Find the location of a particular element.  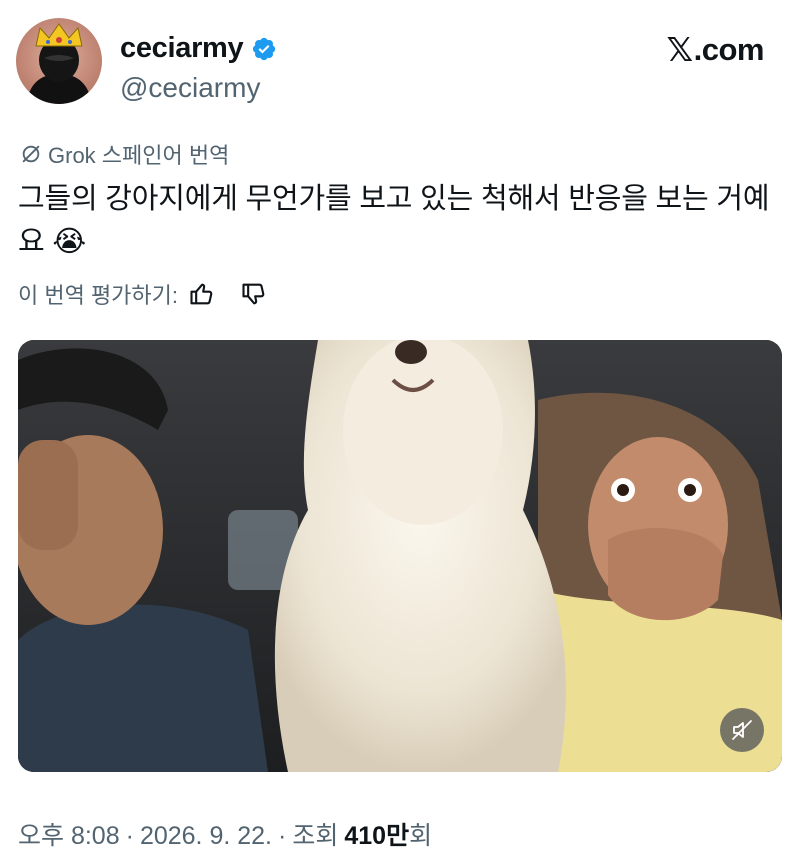

rate-translation-row: 이 번역 평가하기: is located at coordinates (143, 294).